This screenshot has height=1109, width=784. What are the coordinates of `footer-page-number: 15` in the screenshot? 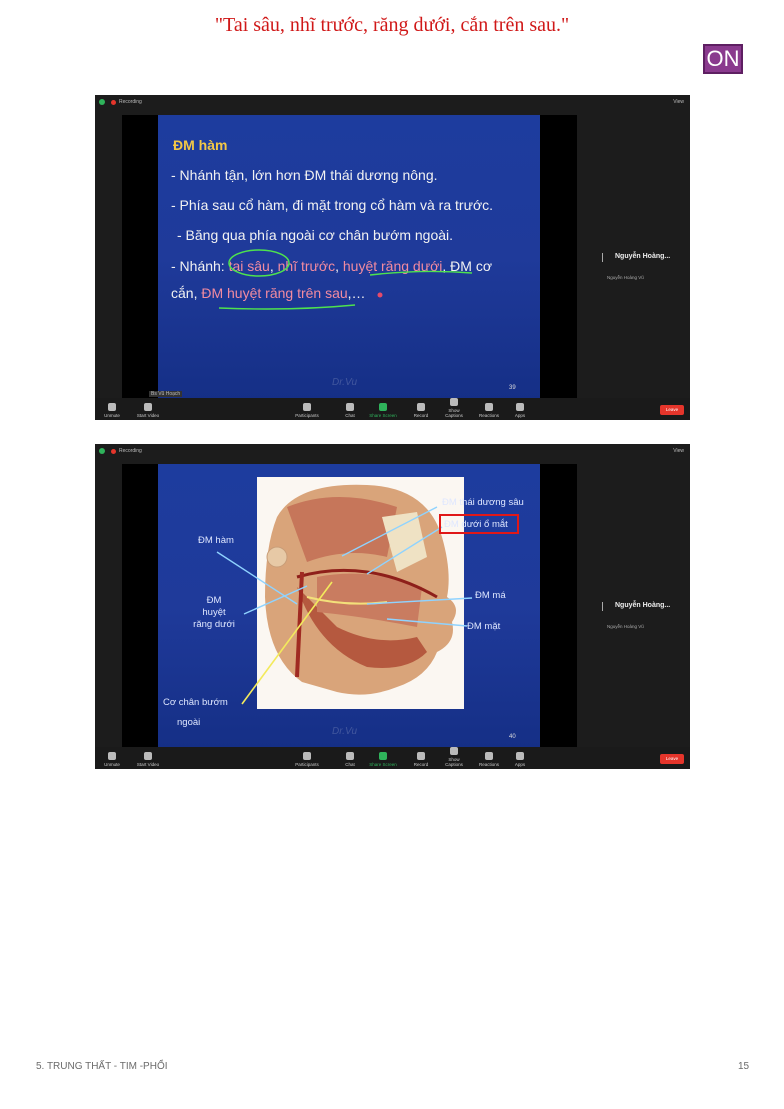 It's located at (744, 1066).